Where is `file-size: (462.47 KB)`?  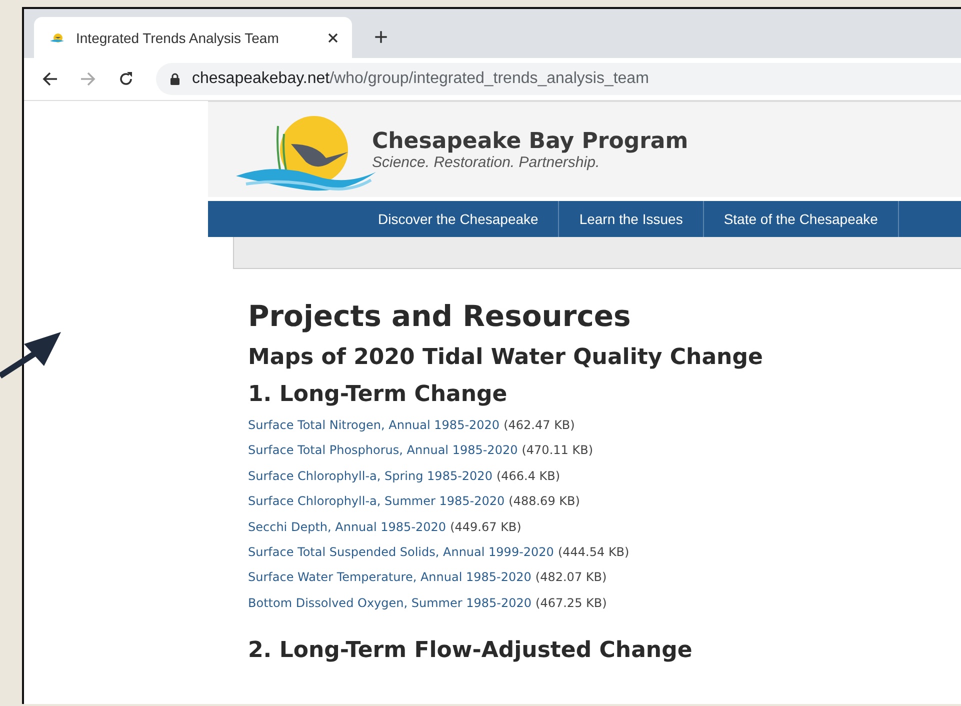 file-size: (462.47 KB) is located at coordinates (539, 425).